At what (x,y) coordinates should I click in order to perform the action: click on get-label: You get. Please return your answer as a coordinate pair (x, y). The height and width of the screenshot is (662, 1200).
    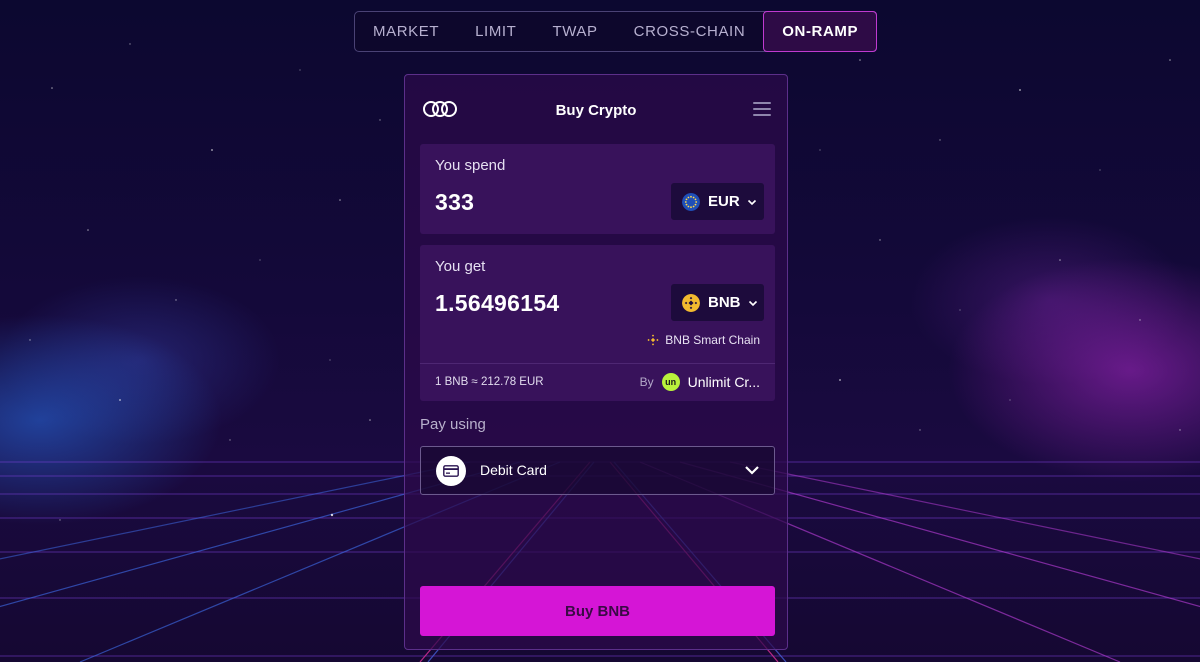
    Looking at the image, I should click on (460, 266).